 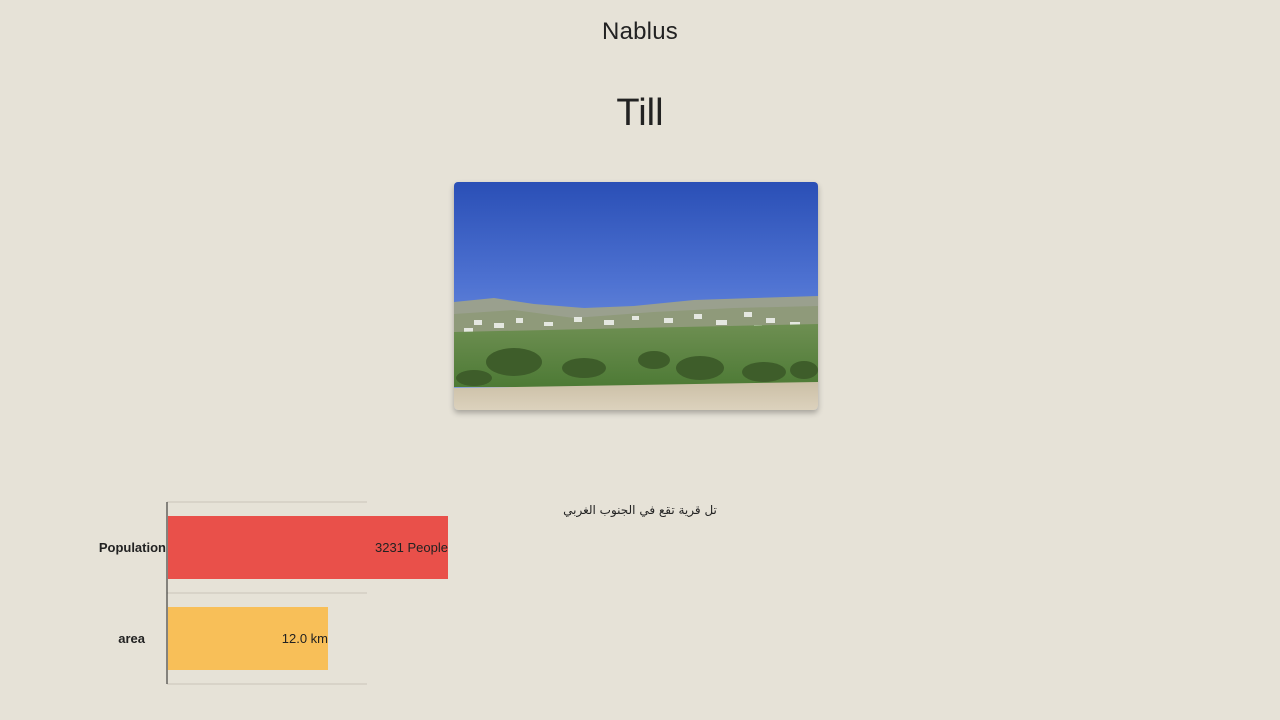 I want to click on stats-chart-svg, so click(x=307, y=593).